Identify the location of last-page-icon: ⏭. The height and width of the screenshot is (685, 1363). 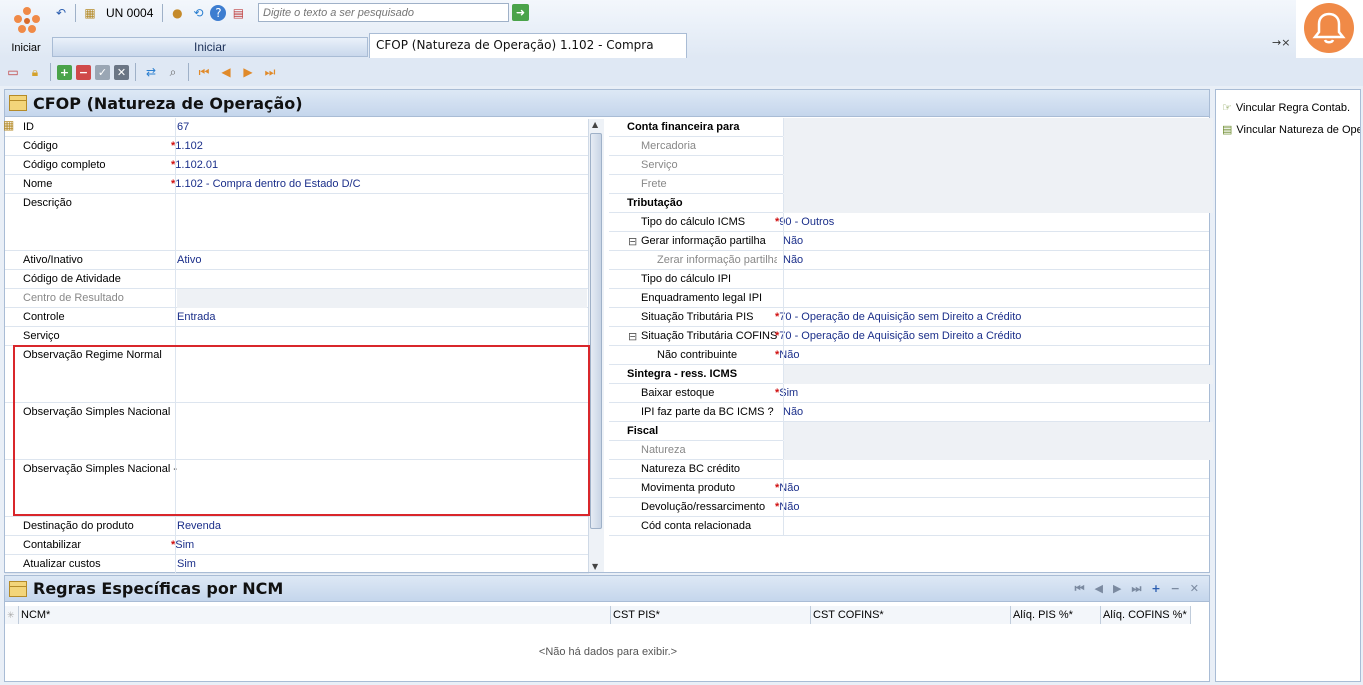
(1136, 589).